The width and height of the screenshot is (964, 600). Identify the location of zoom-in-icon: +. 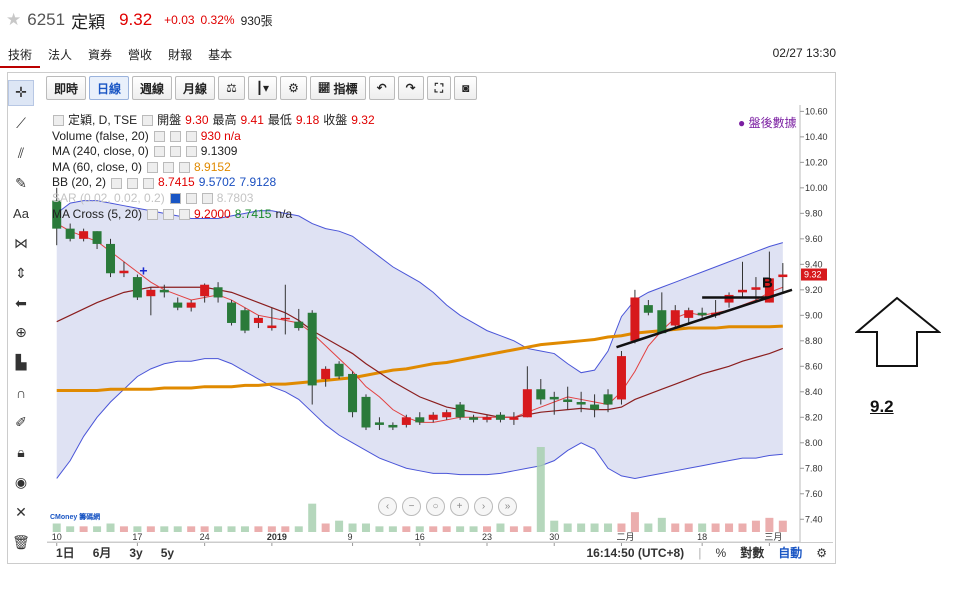
(459, 506).